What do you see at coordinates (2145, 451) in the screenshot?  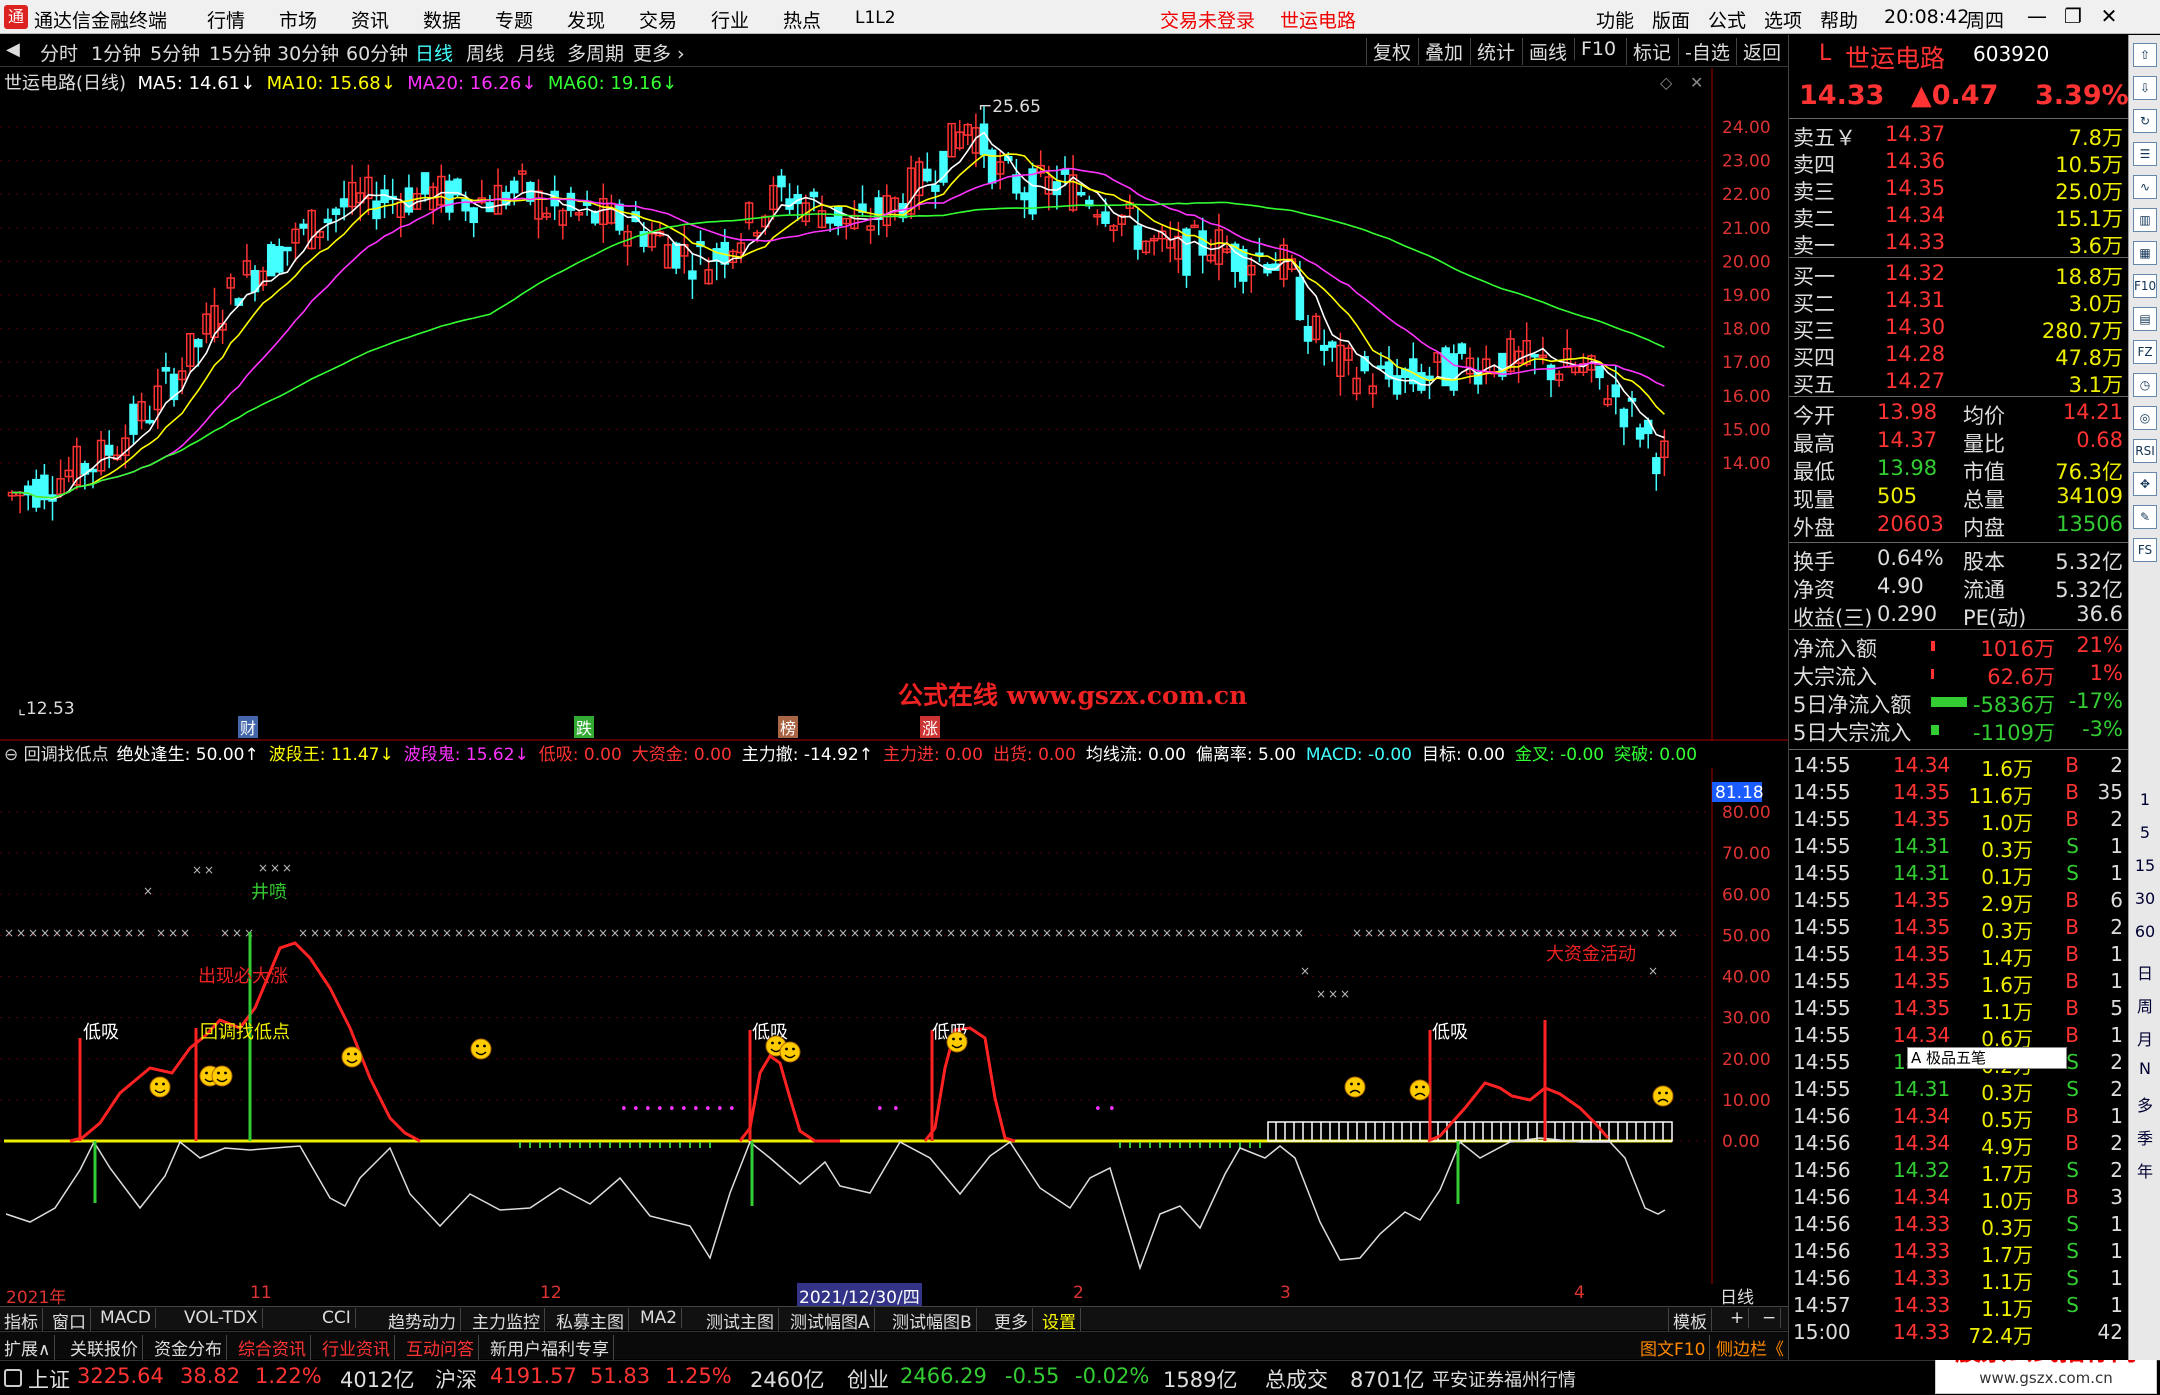 I see `rsi-icon: RSI` at bounding box center [2145, 451].